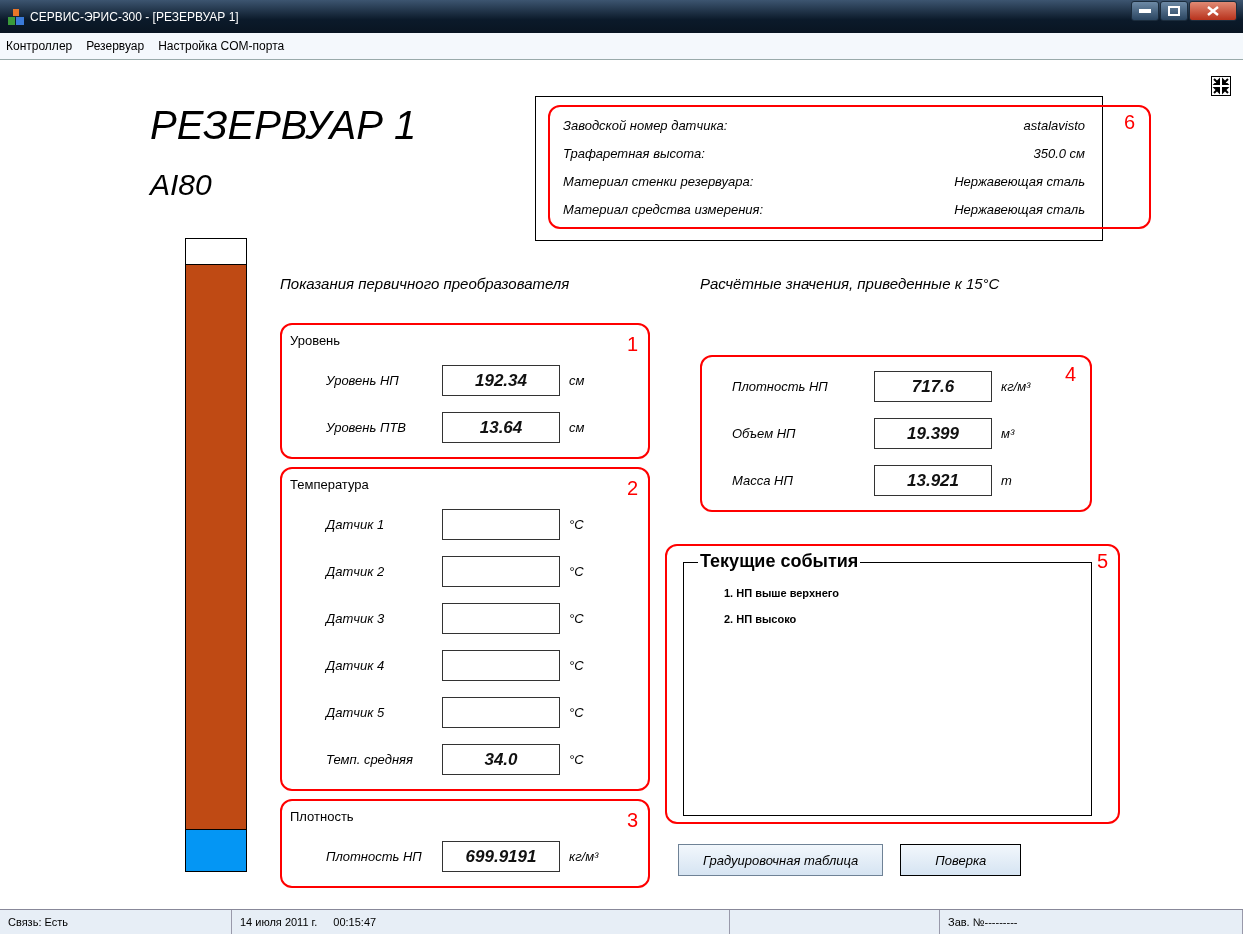 Image resolution: width=1243 pixels, height=934 pixels. I want to click on connection-status: Связь: Есть, so click(38, 922).